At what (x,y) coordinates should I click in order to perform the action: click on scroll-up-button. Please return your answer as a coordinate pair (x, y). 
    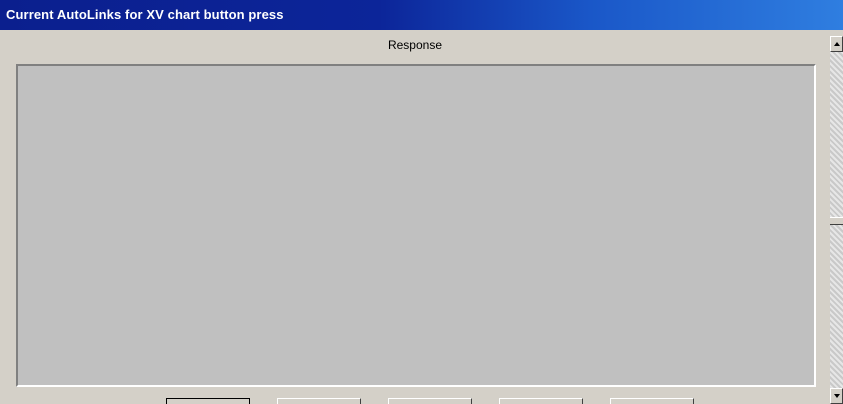
    Looking at the image, I should click on (836, 44).